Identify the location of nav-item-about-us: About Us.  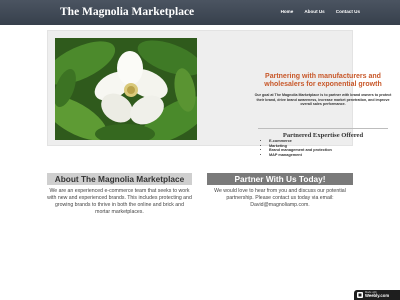
(314, 11).